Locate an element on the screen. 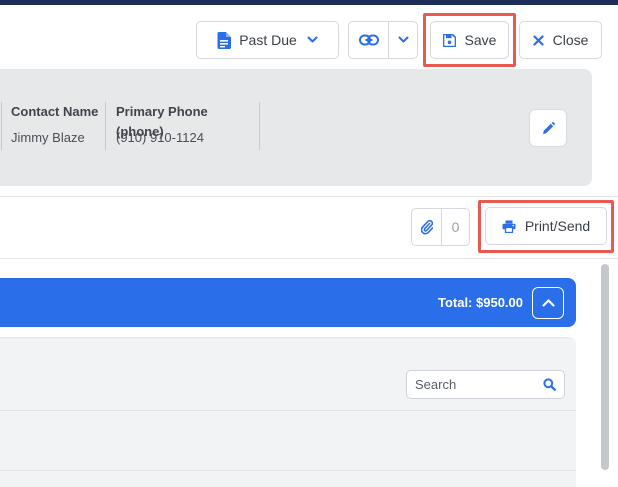  contact-name-field: Contact Name Jimmy Blaze is located at coordinates (57, 127).